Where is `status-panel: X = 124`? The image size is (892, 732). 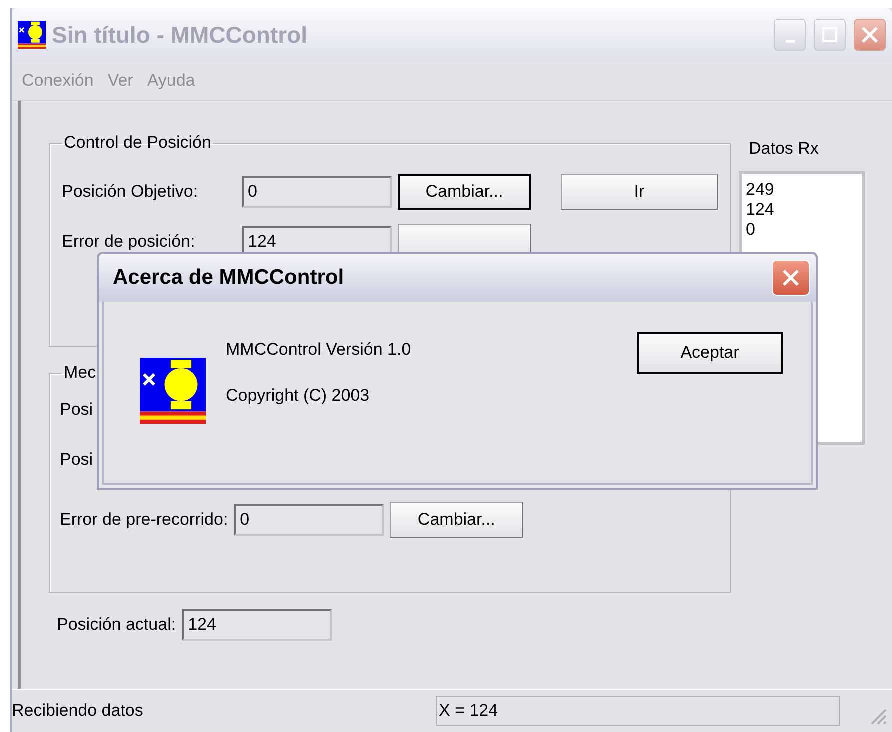
status-panel: X = 124 is located at coordinates (638, 711).